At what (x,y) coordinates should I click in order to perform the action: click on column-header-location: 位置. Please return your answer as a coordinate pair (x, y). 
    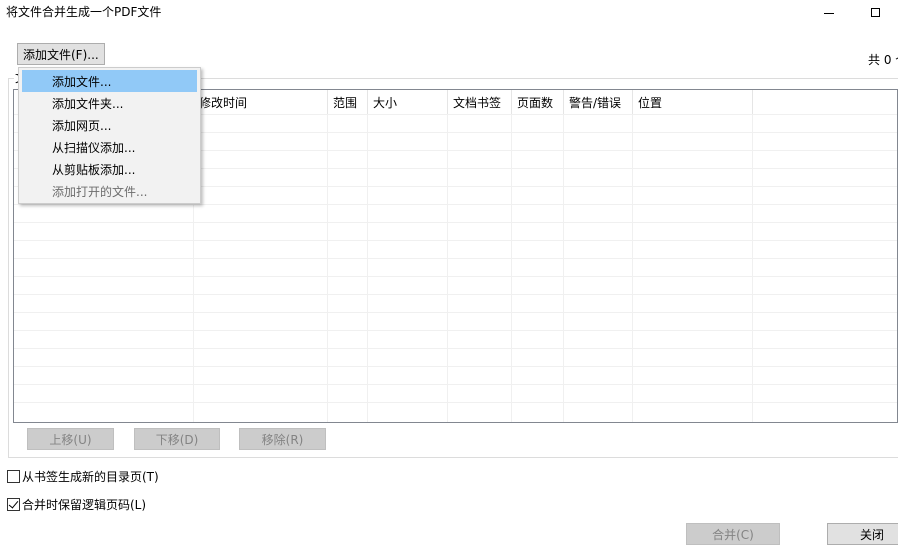
    Looking at the image, I should click on (693, 102).